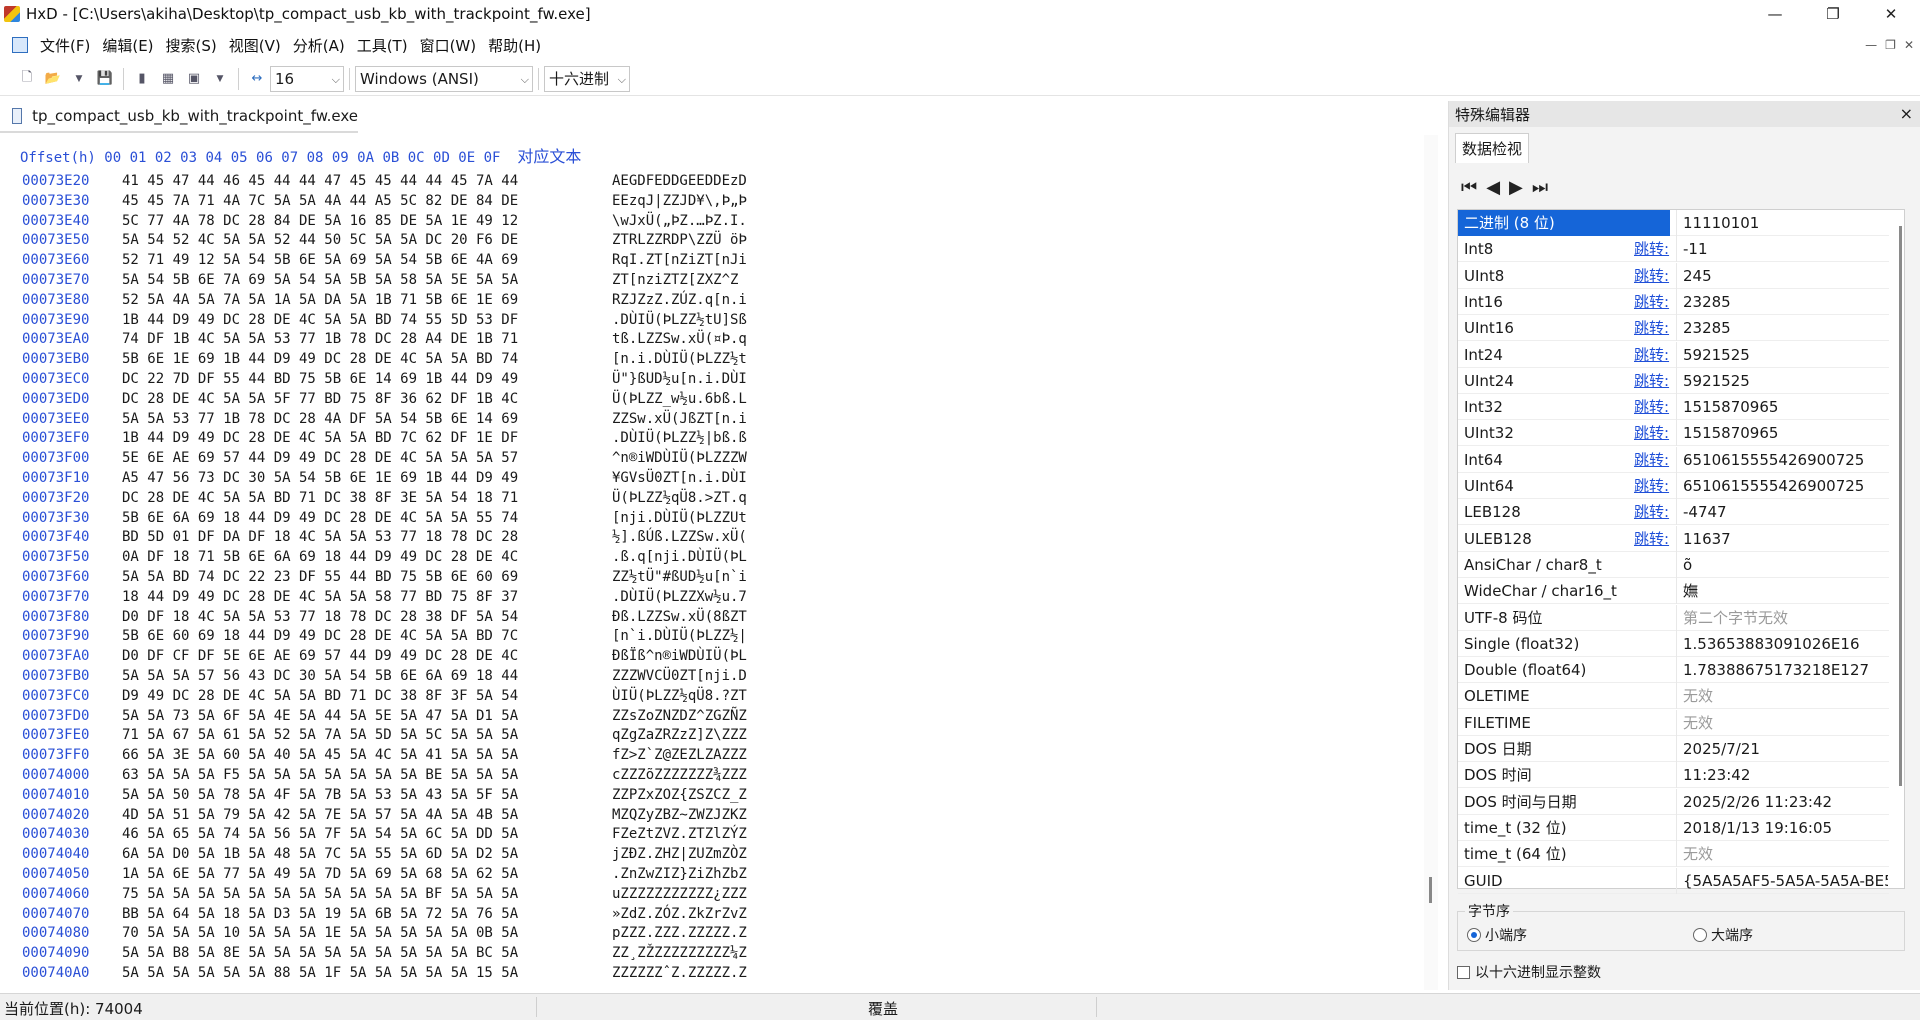 This screenshot has width=1920, height=1020. Describe the element at coordinates (1431, 562) in the screenshot. I see `hex-vertical-scrollbar` at that location.